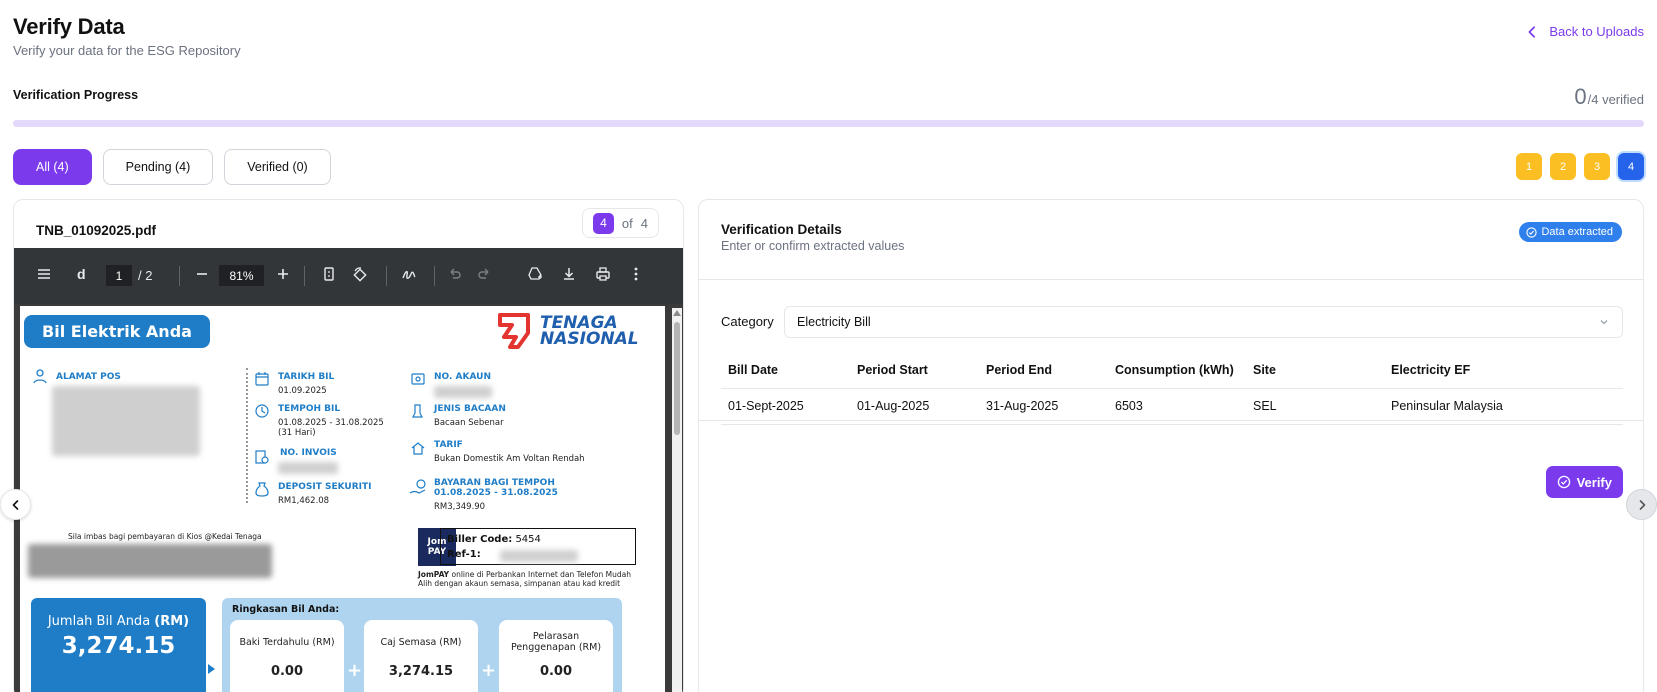  What do you see at coordinates (636, 274) in the screenshot?
I see `more-options-icon` at bounding box center [636, 274].